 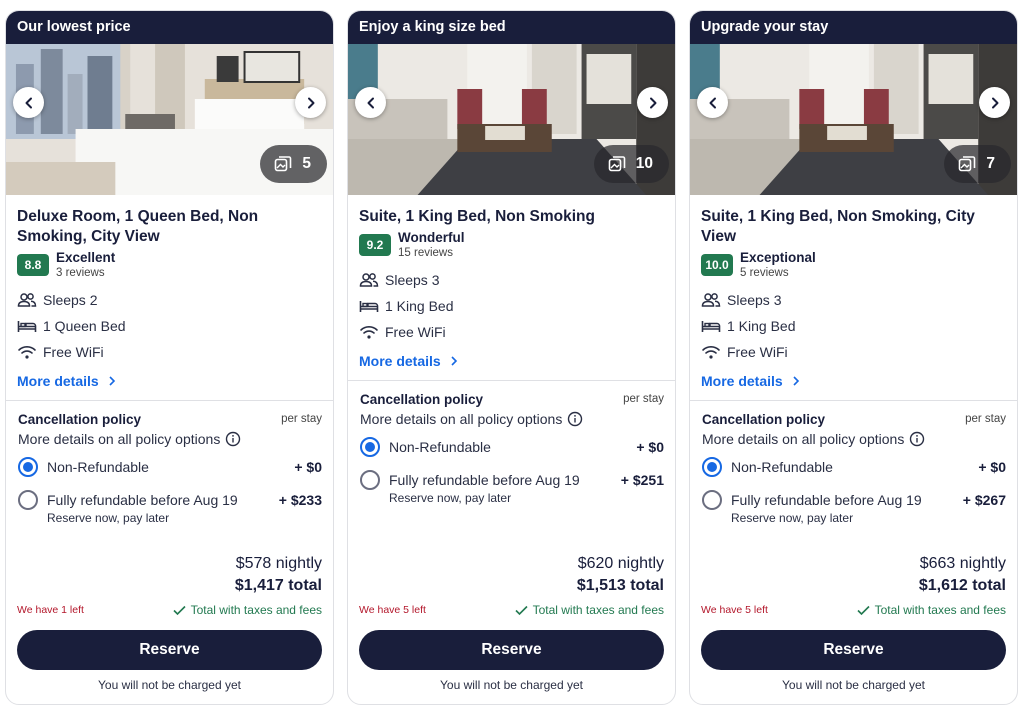 What do you see at coordinates (278, 563) in the screenshot?
I see `nightly-price: $578 nightly` at bounding box center [278, 563].